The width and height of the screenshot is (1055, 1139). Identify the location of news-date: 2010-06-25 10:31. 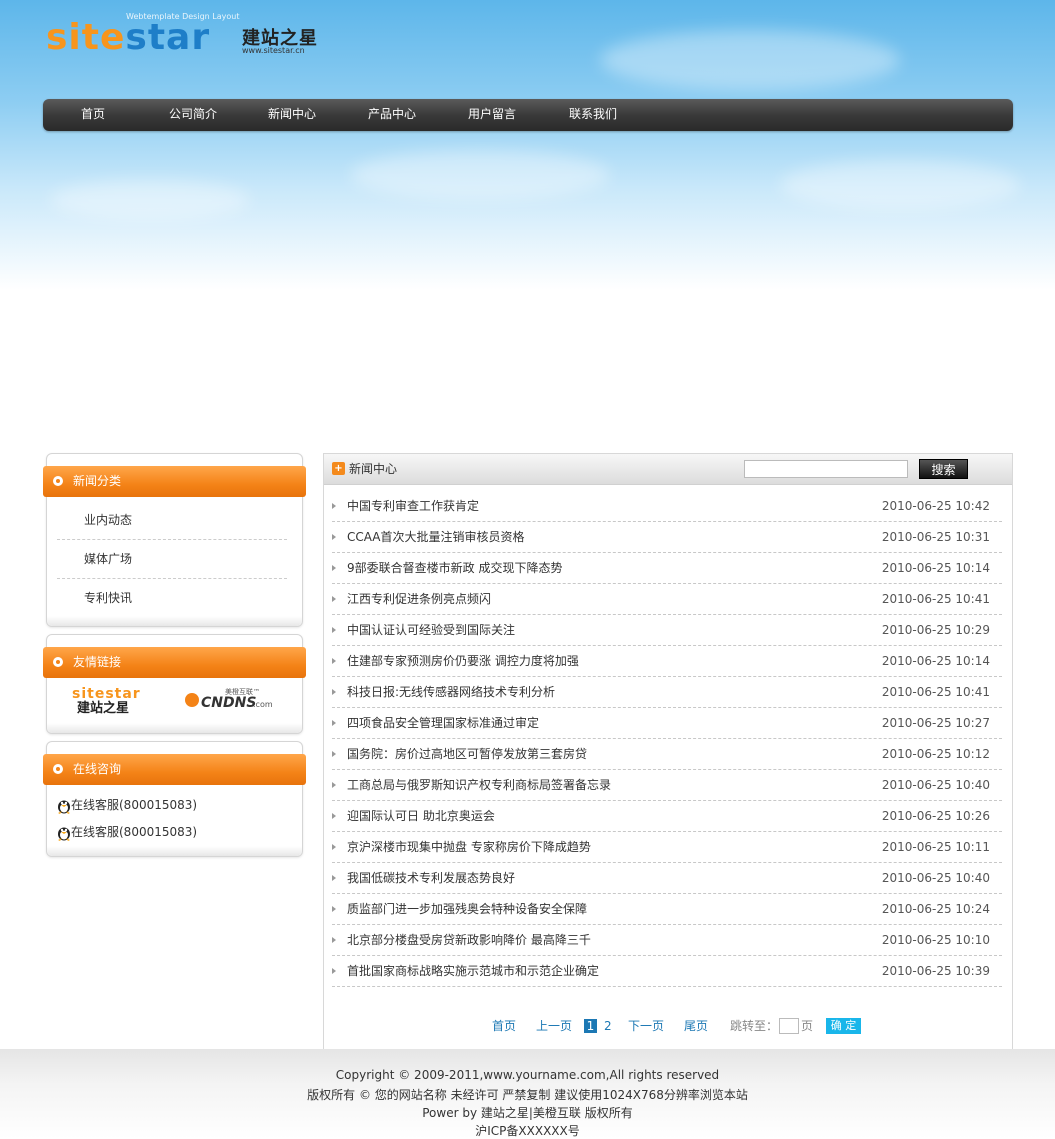
(935, 537).